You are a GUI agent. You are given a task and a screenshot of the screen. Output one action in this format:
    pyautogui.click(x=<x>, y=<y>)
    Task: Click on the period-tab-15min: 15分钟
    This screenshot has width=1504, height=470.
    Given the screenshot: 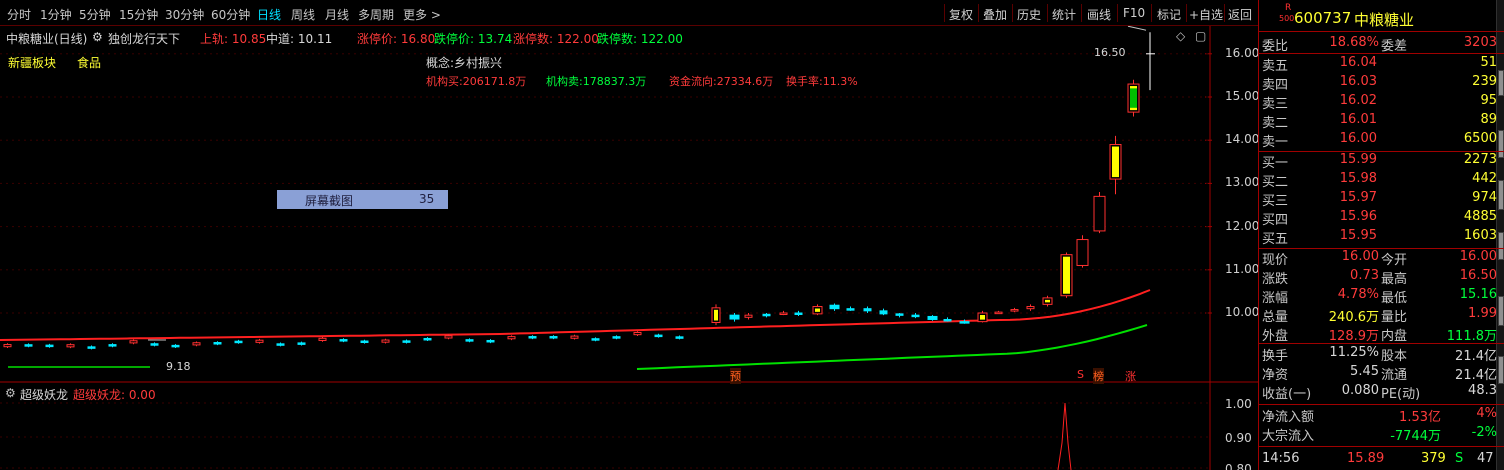 What is the action you would take?
    pyautogui.click(x=138, y=14)
    